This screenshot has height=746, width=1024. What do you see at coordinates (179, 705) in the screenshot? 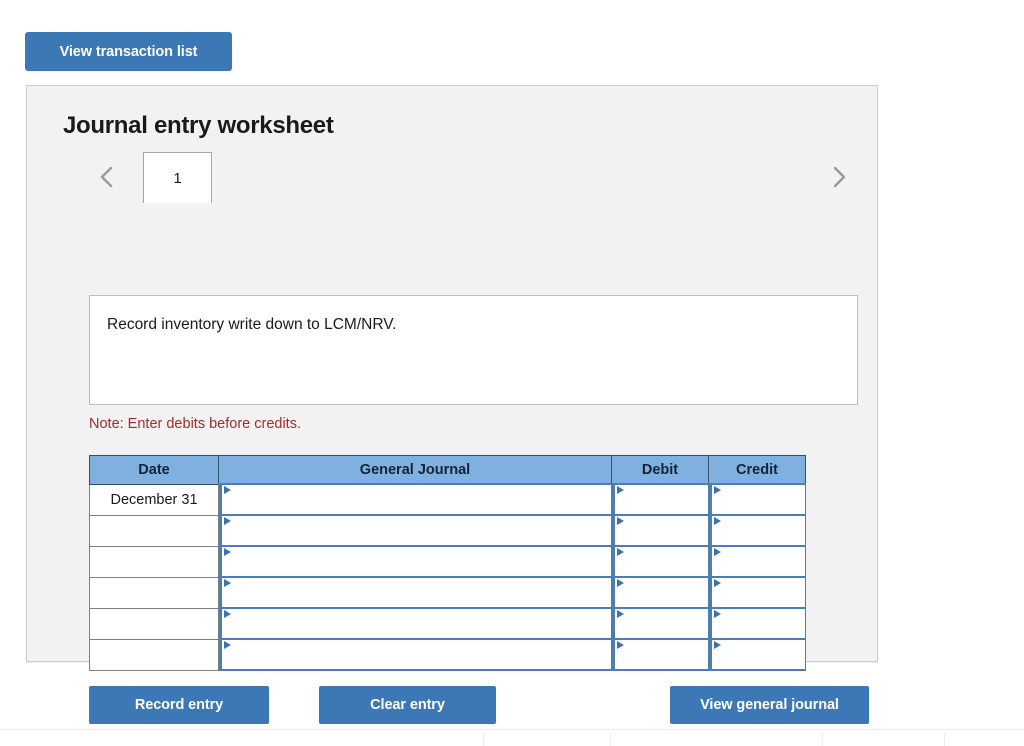
I see `record-entry-button: Record entry` at bounding box center [179, 705].